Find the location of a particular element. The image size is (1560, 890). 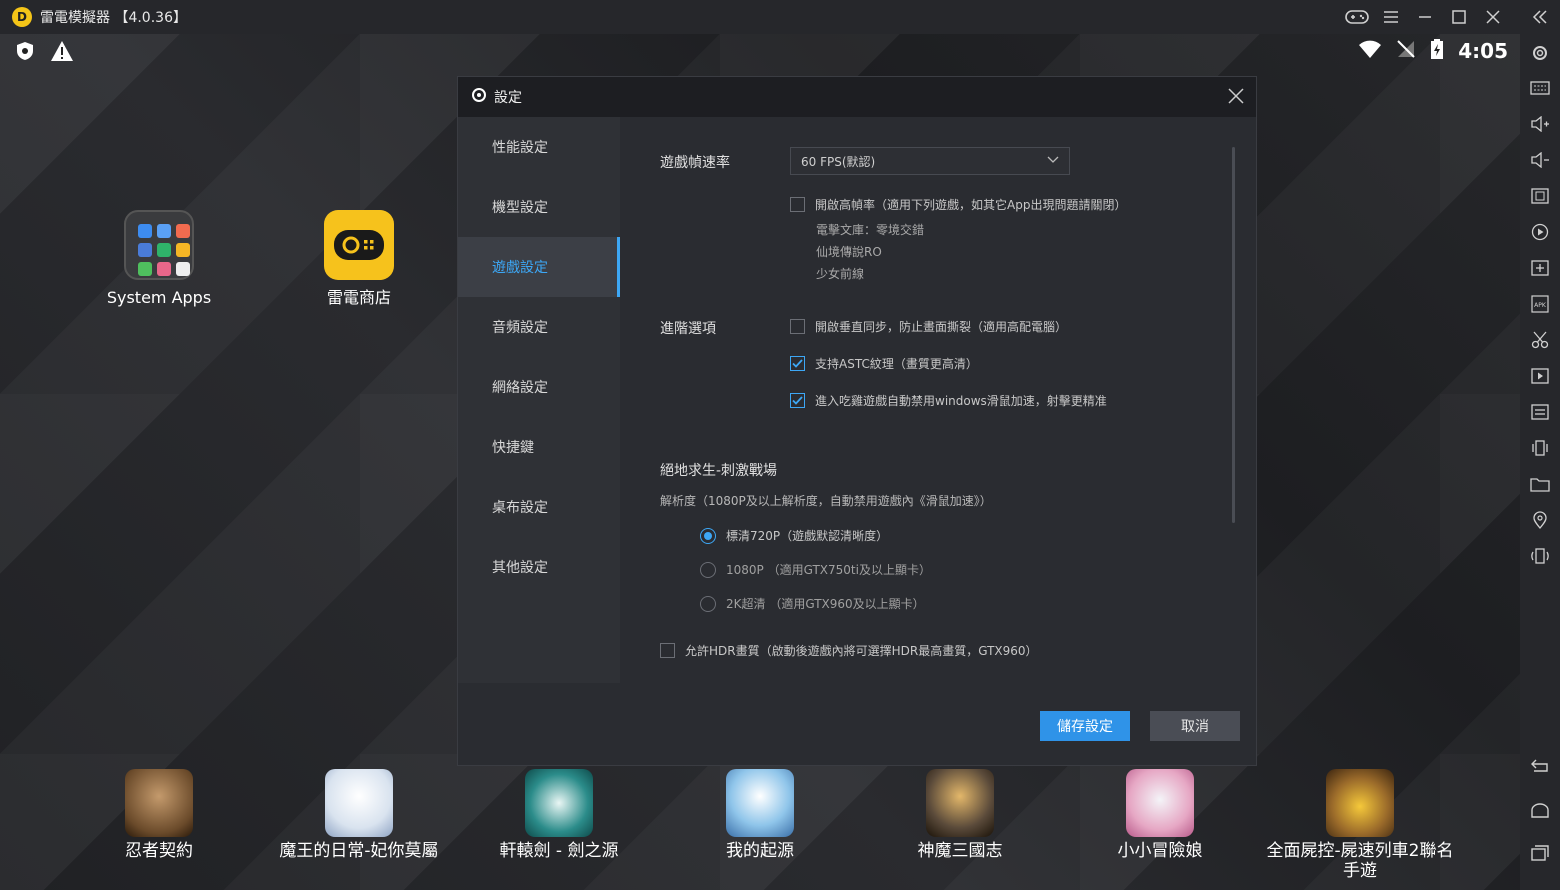

dock-app-little-adventurer: 小小冒險娘 is located at coordinates (1160, 815).